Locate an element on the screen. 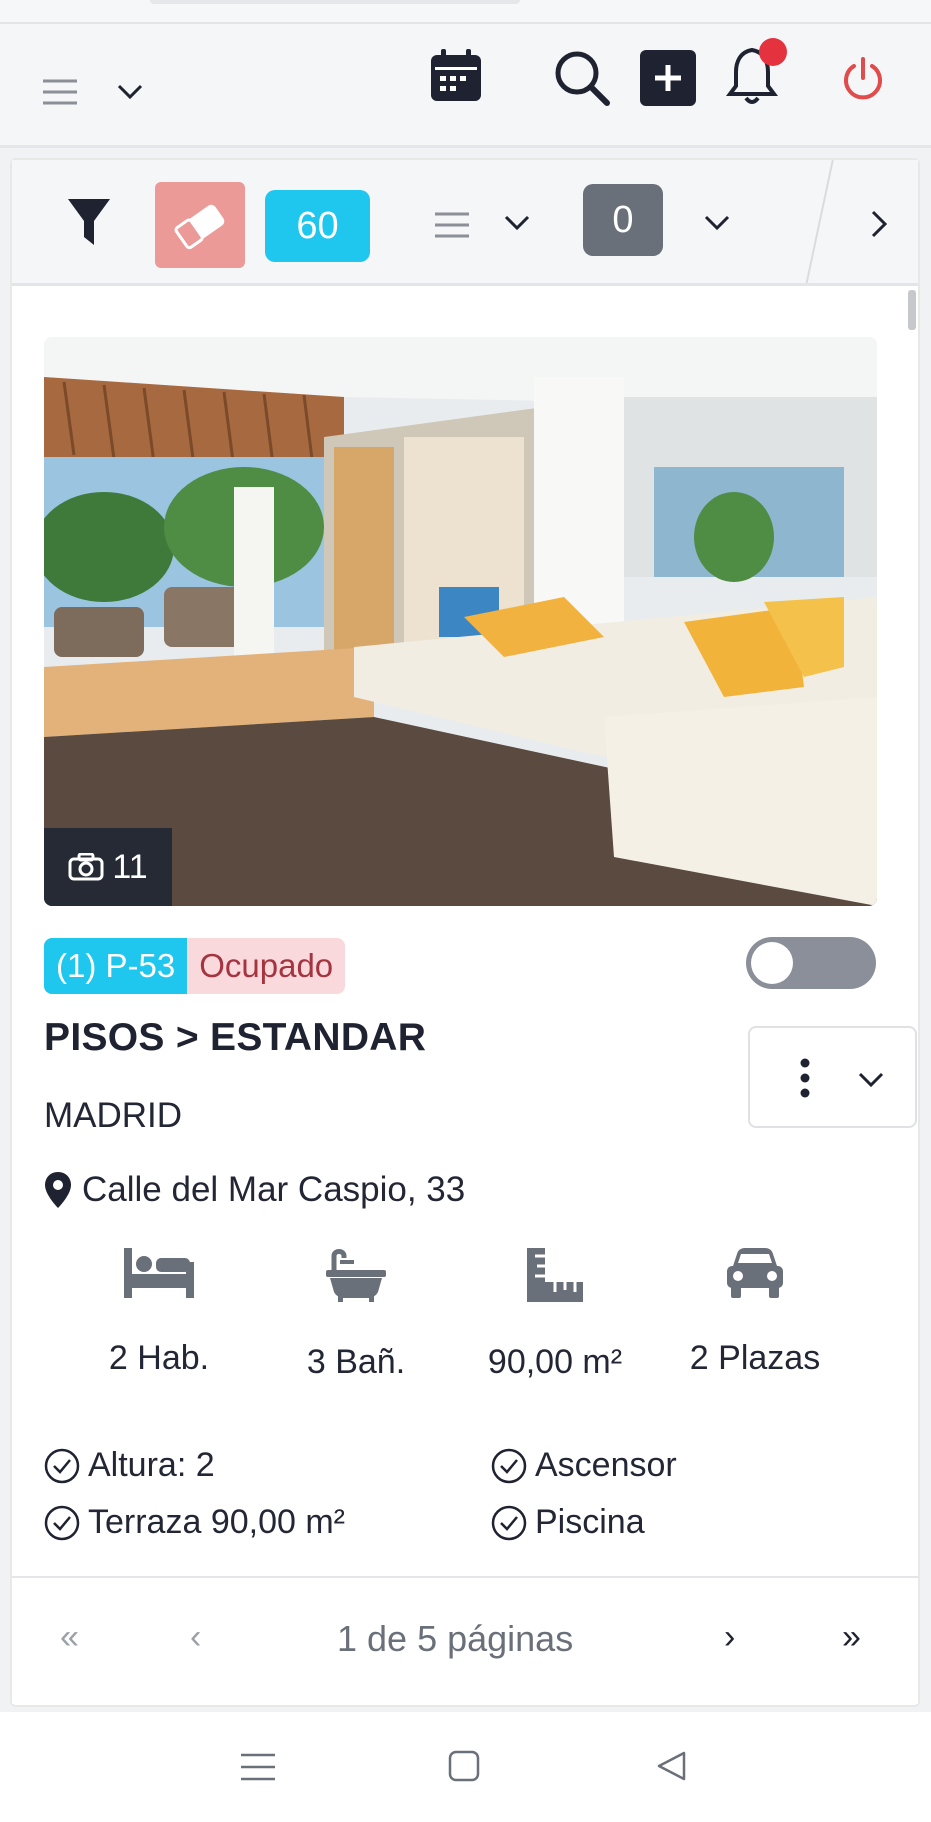 The width and height of the screenshot is (931, 1822). feature-bedrooms: 2 Hab. is located at coordinates (159, 1313).